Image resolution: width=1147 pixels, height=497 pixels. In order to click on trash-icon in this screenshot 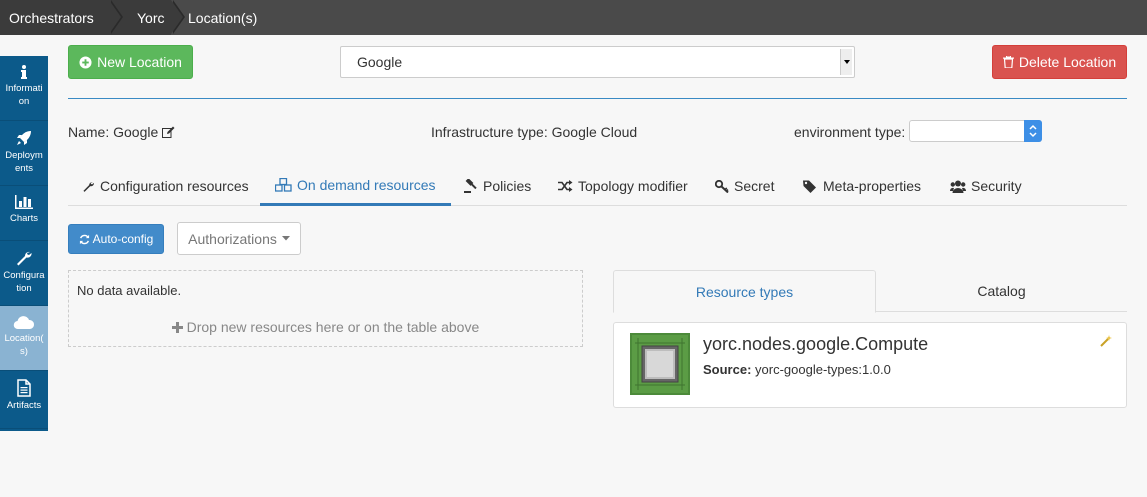, I will do `click(1008, 62)`.